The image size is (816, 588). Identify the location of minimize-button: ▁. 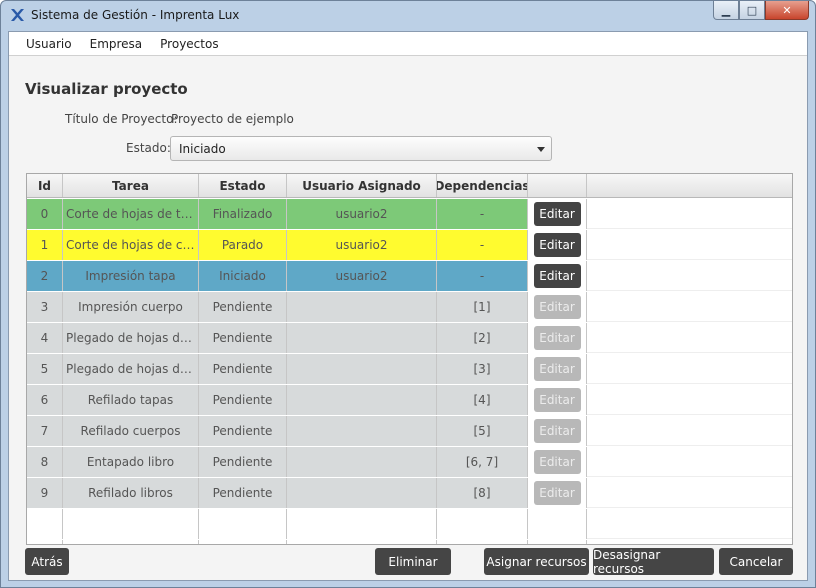
(726, 10).